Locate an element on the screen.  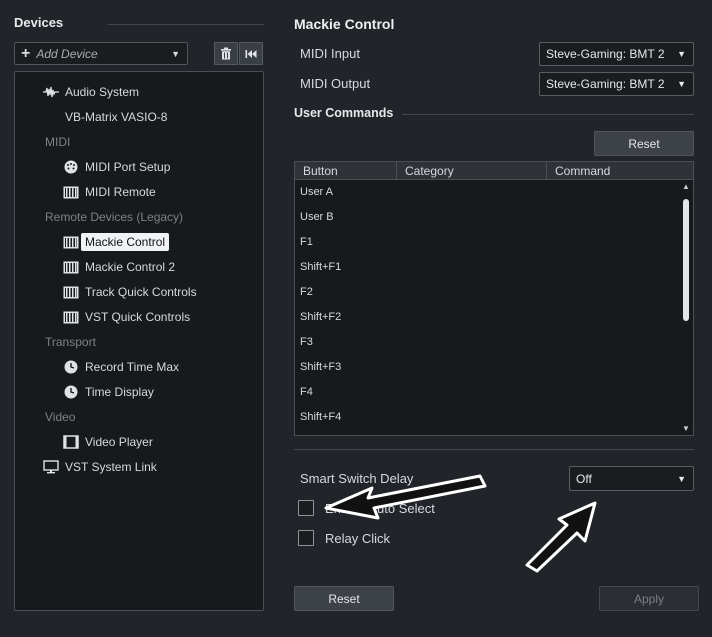
tree-item-midi-remote: MIDI Remote is located at coordinates (109, 192).